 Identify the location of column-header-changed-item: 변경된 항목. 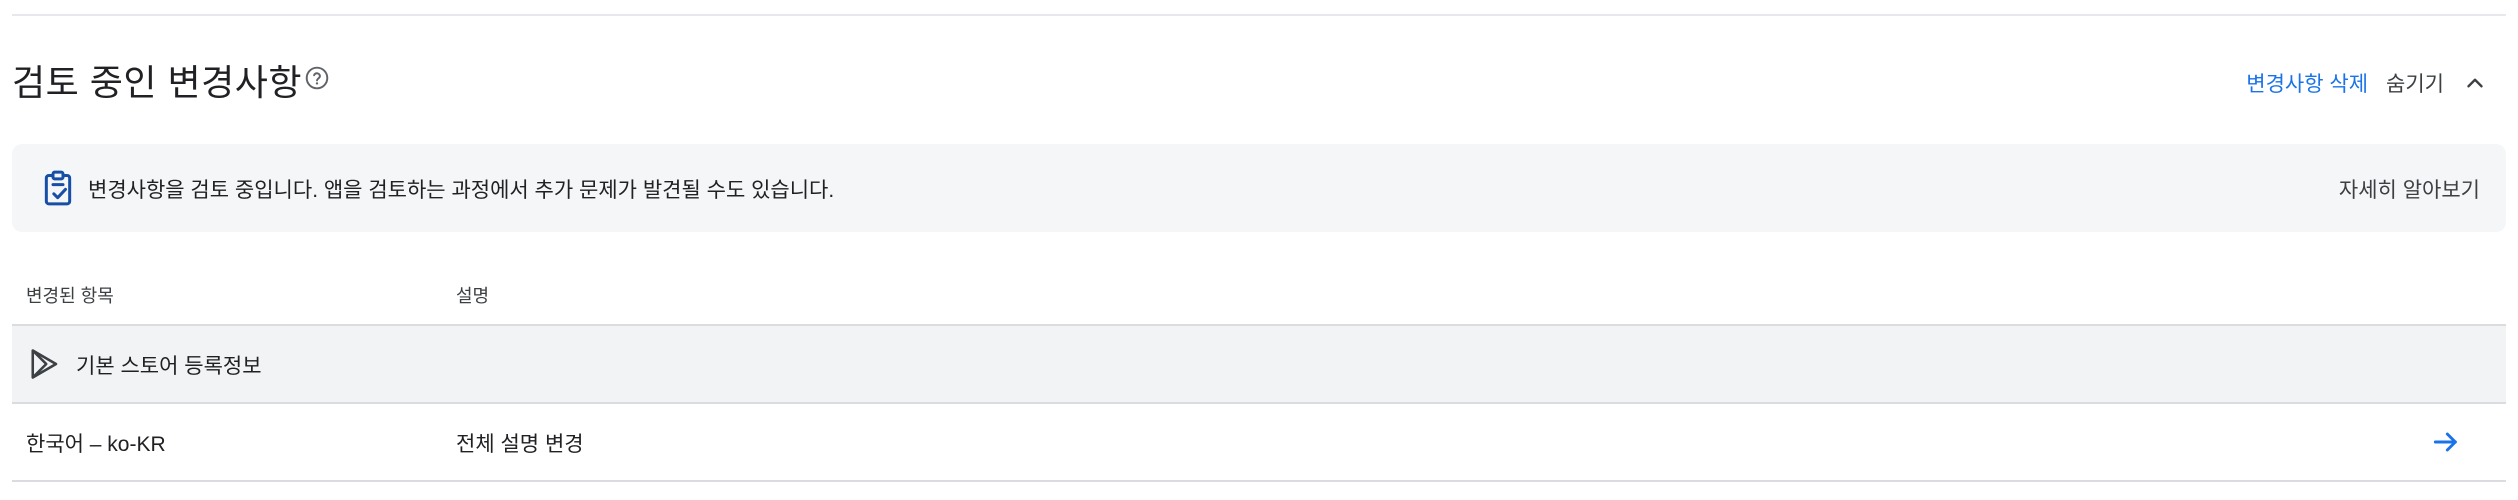
(70, 296).